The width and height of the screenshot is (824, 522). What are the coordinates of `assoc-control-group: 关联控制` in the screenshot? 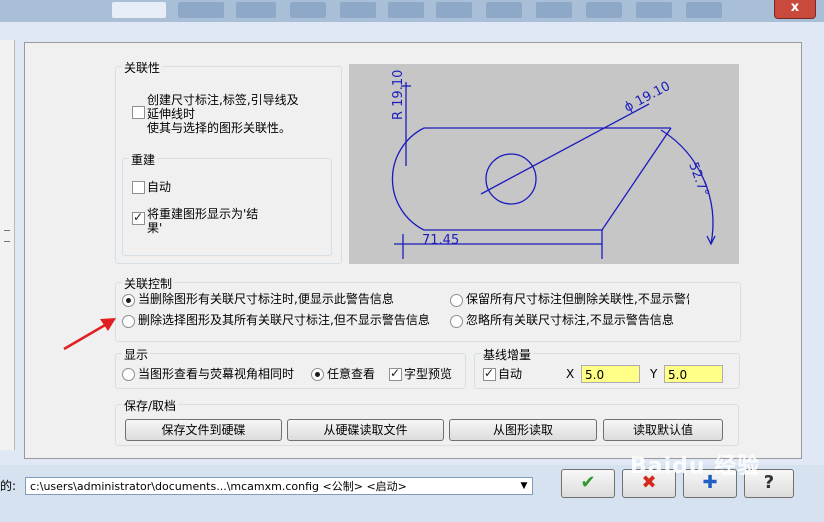 It's located at (428, 308).